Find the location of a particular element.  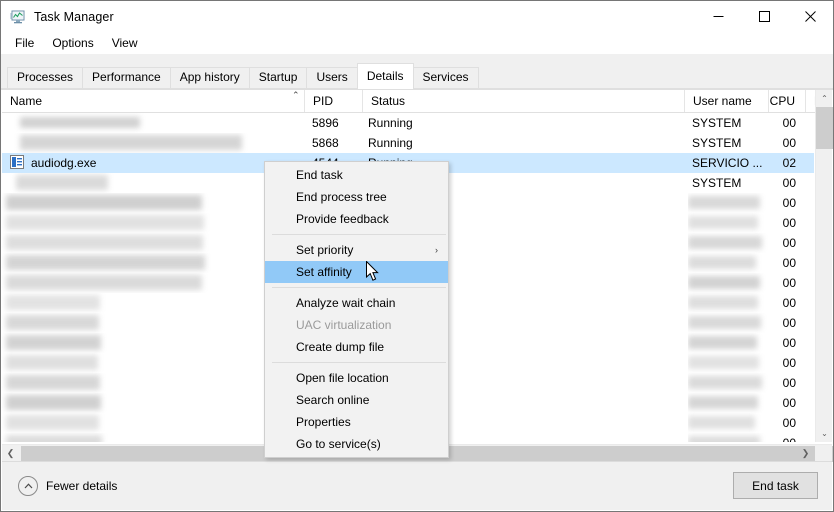

context-menu-item-properties: Properties is located at coordinates (356, 422).